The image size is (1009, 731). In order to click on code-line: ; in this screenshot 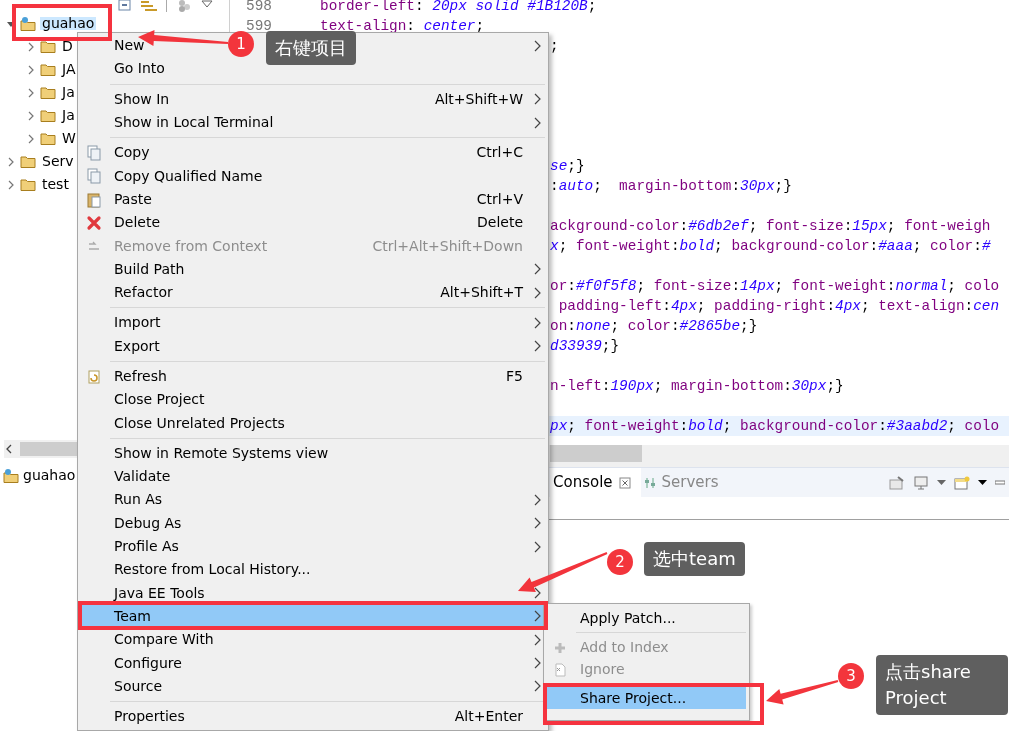, I will do `click(554, 46)`.